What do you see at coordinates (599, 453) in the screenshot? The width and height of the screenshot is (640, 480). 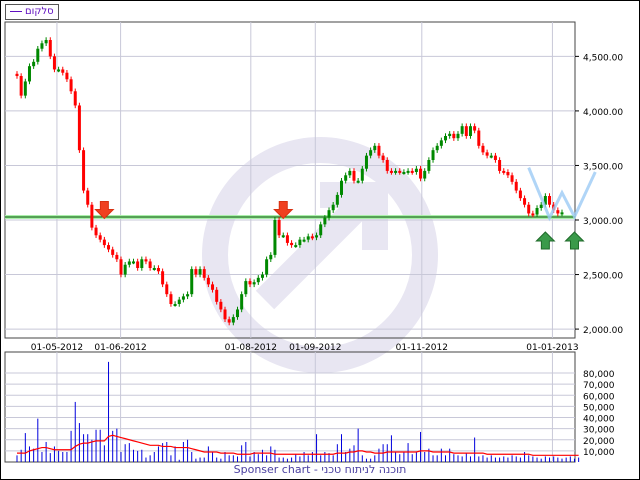 I see `volume-axis-label: 10,000` at bounding box center [599, 453].